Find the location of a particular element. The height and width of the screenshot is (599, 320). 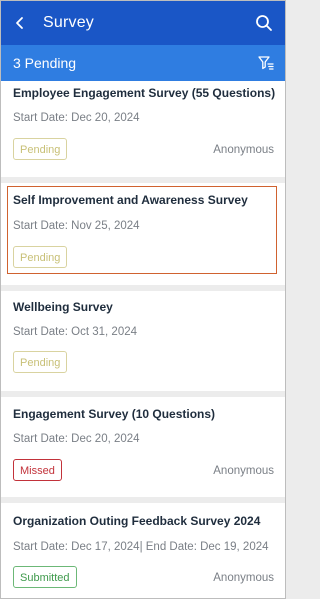

search-icon is located at coordinates (264, 23).